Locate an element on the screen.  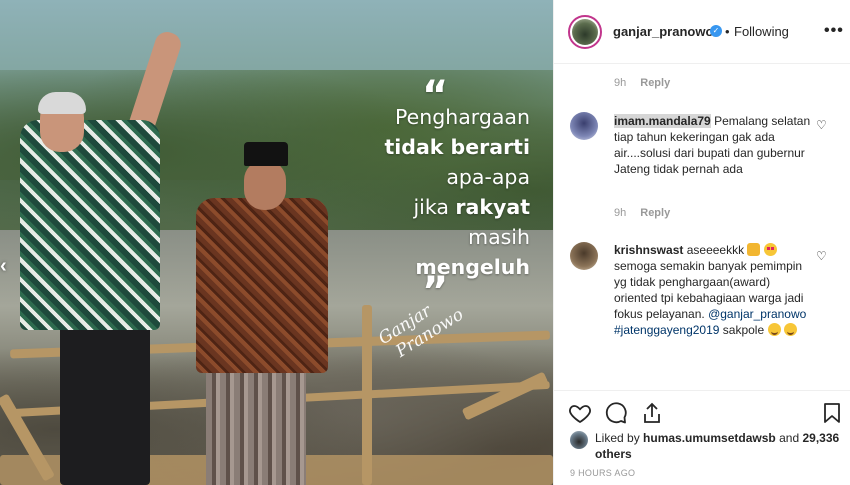
quote-line-part: rakyat is located at coordinates (492, 207).